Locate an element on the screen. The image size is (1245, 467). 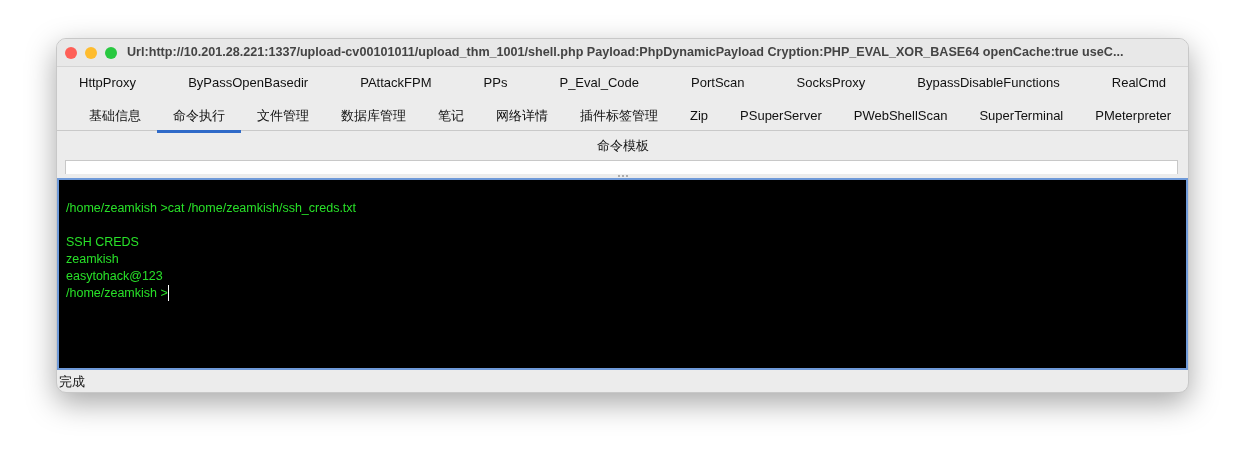
tab: 笔记 is located at coordinates (451, 116).